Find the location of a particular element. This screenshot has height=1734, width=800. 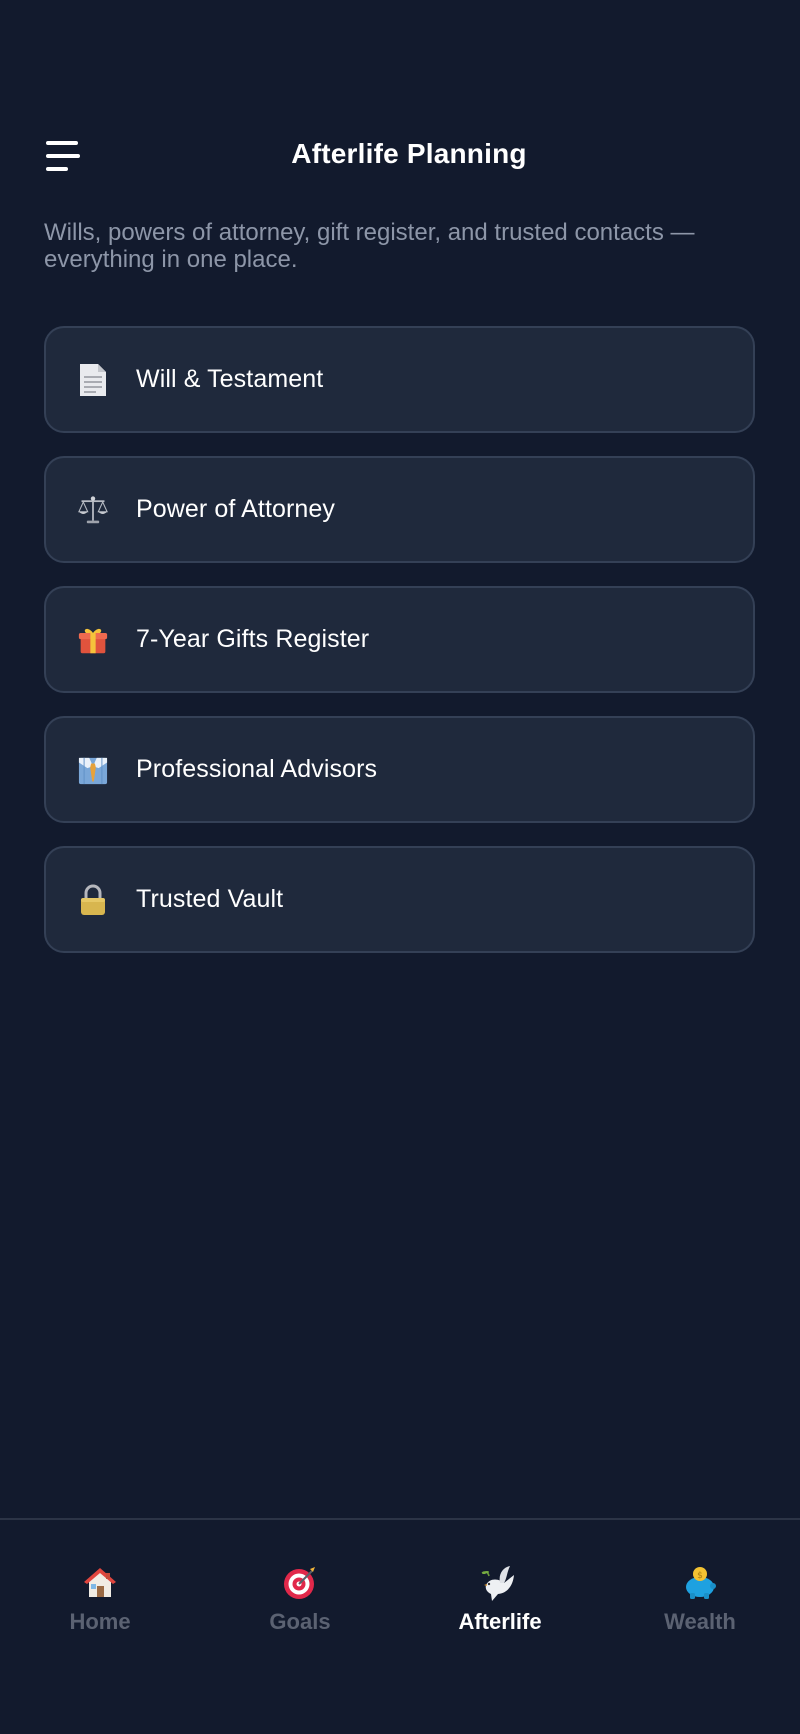

header: Afterlife Planning is located at coordinates (400, 153).